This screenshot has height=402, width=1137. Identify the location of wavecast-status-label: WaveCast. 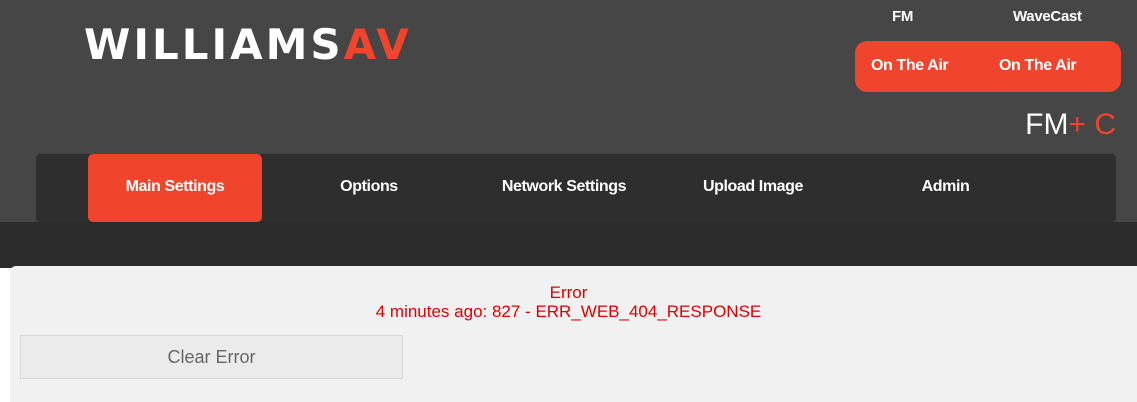
(1047, 16).